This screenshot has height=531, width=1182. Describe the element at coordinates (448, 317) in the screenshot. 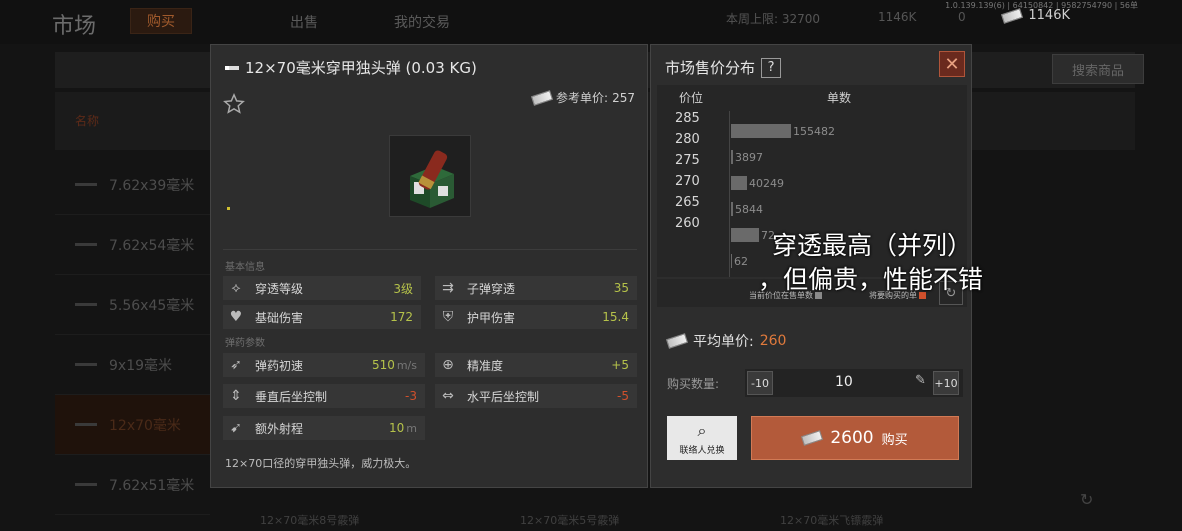

I see `armor-damage-icon: ⛨` at that location.